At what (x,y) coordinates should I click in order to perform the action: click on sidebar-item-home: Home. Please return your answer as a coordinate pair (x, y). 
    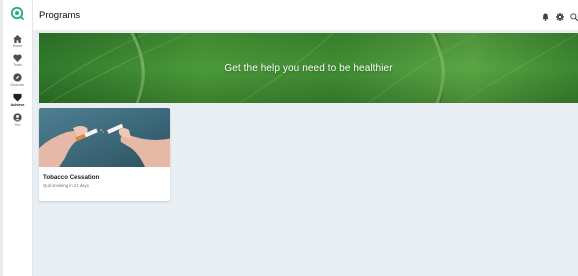
    Looking at the image, I should click on (17, 41).